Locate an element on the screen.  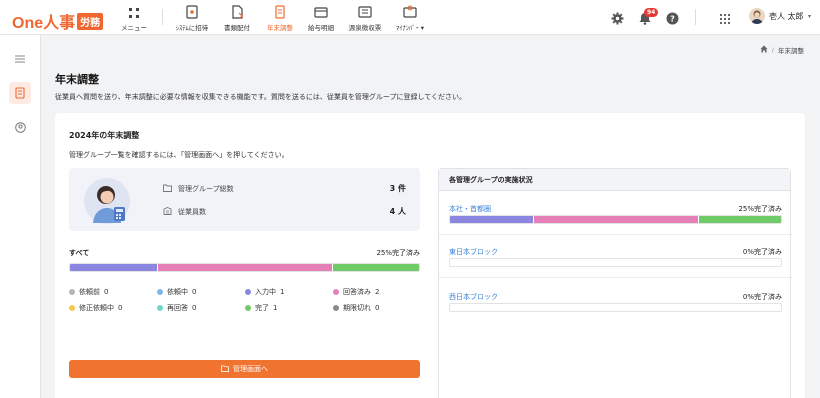
card-title: 2024年の年末調整 is located at coordinates (104, 135).